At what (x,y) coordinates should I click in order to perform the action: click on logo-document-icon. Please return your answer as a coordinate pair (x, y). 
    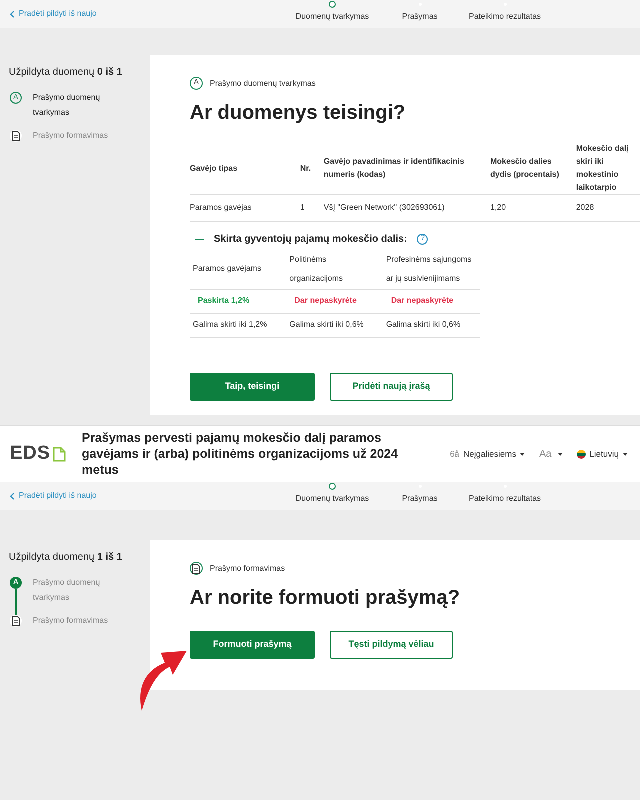
    Looking at the image, I should click on (59, 454).